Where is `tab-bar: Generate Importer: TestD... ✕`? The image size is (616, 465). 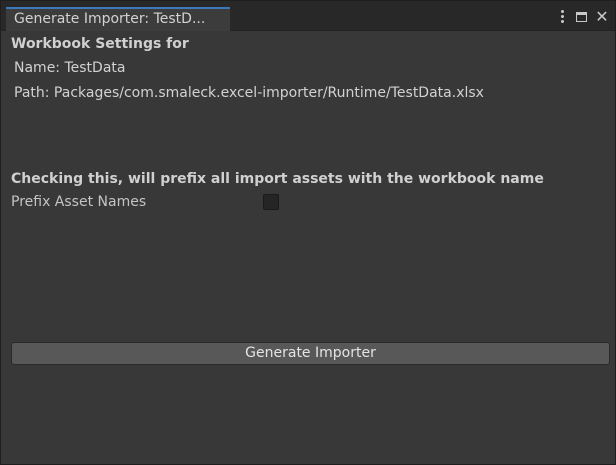 tab-bar: Generate Importer: TestD... ✕ is located at coordinates (308, 16).